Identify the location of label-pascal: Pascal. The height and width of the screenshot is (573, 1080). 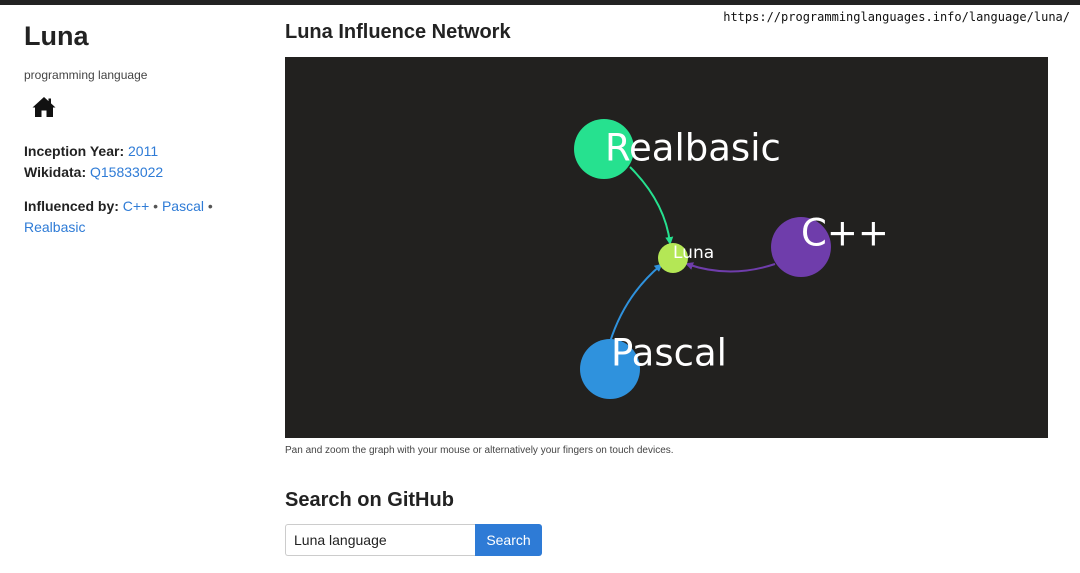
(669, 353).